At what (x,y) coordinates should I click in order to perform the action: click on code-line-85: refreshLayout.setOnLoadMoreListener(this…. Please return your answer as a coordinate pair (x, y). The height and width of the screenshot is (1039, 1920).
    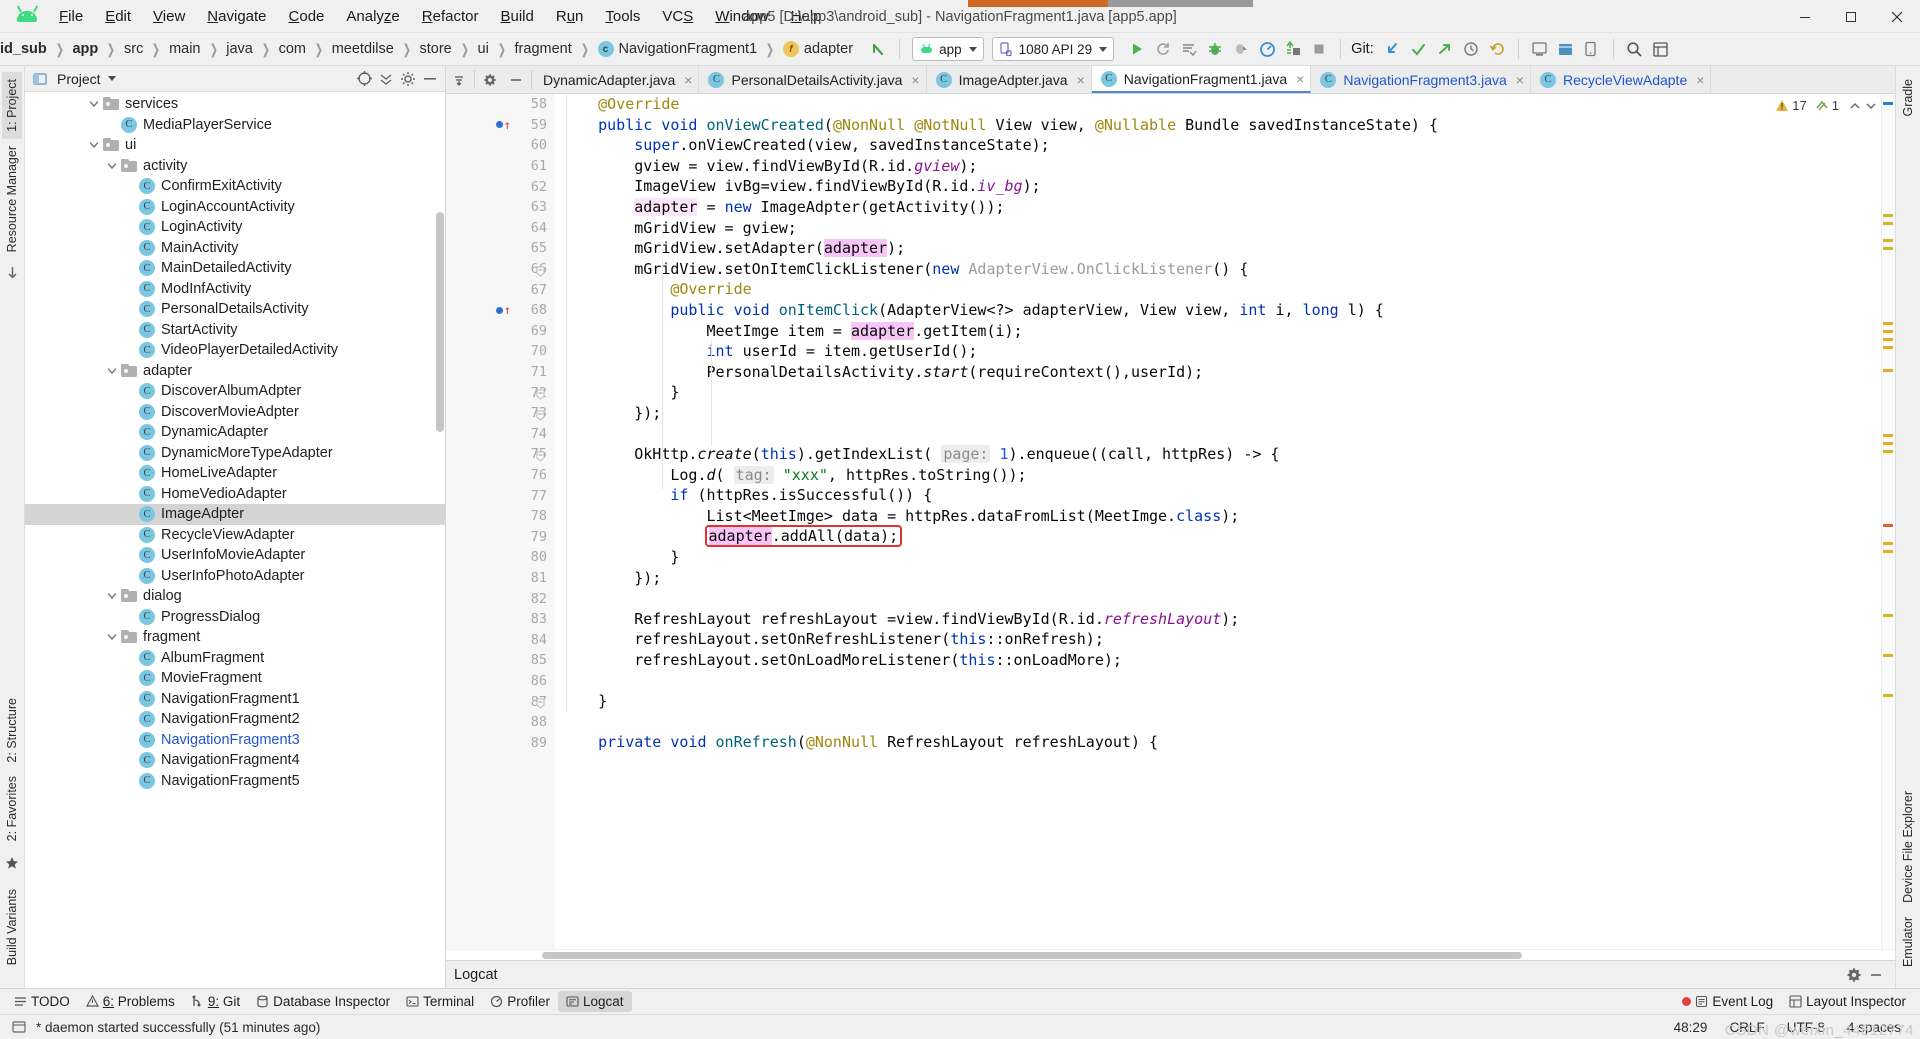
    Looking at the image, I should click on (1221, 660).